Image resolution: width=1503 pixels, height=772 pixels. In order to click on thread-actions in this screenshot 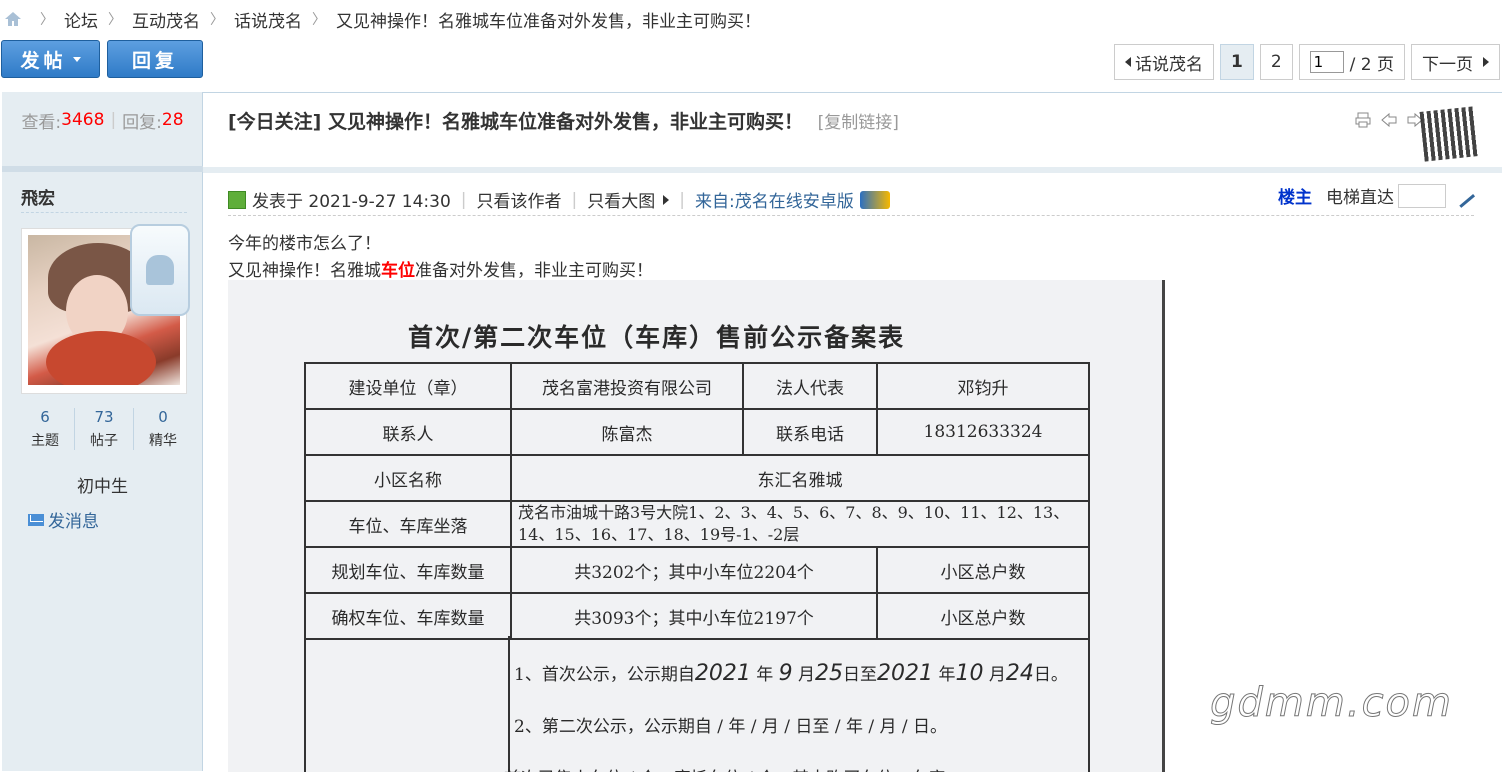, I will do `click(1389, 120)`.